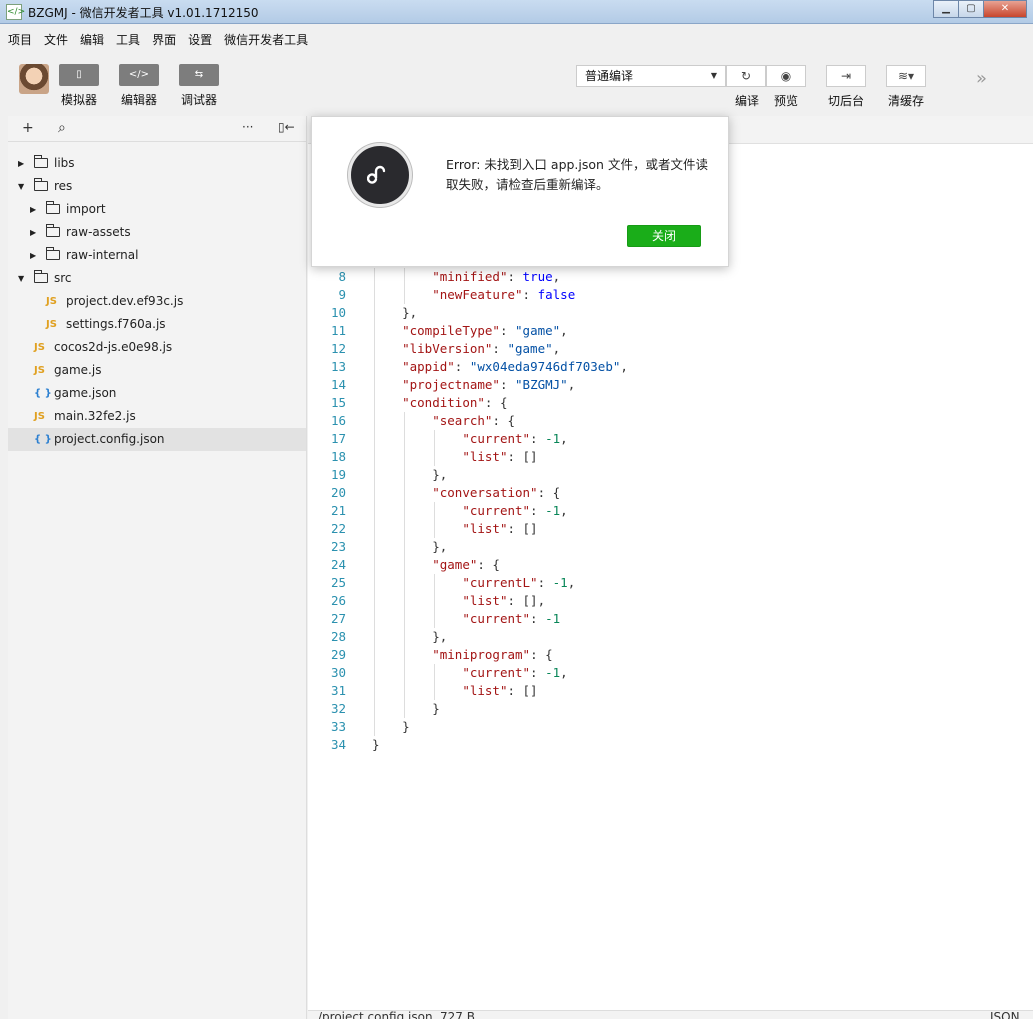 This screenshot has width=1033, height=1019. What do you see at coordinates (62, 128) in the screenshot?
I see `search-icon: ⌕` at bounding box center [62, 128].